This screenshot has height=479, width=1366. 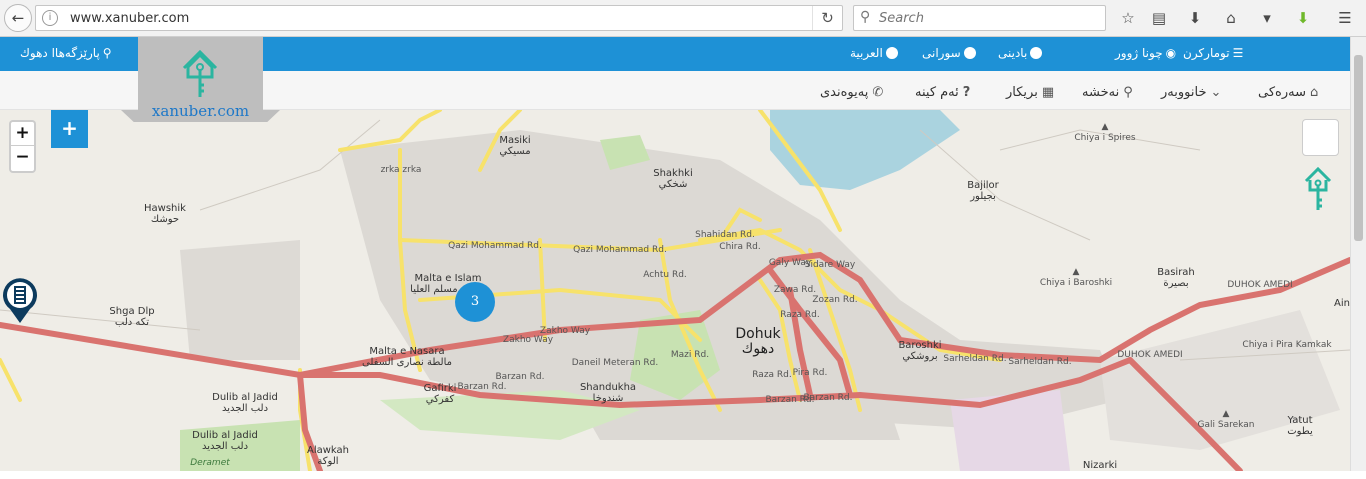 What do you see at coordinates (1206, 53) in the screenshot?
I see `register-label: تومارکرن` at bounding box center [1206, 53].